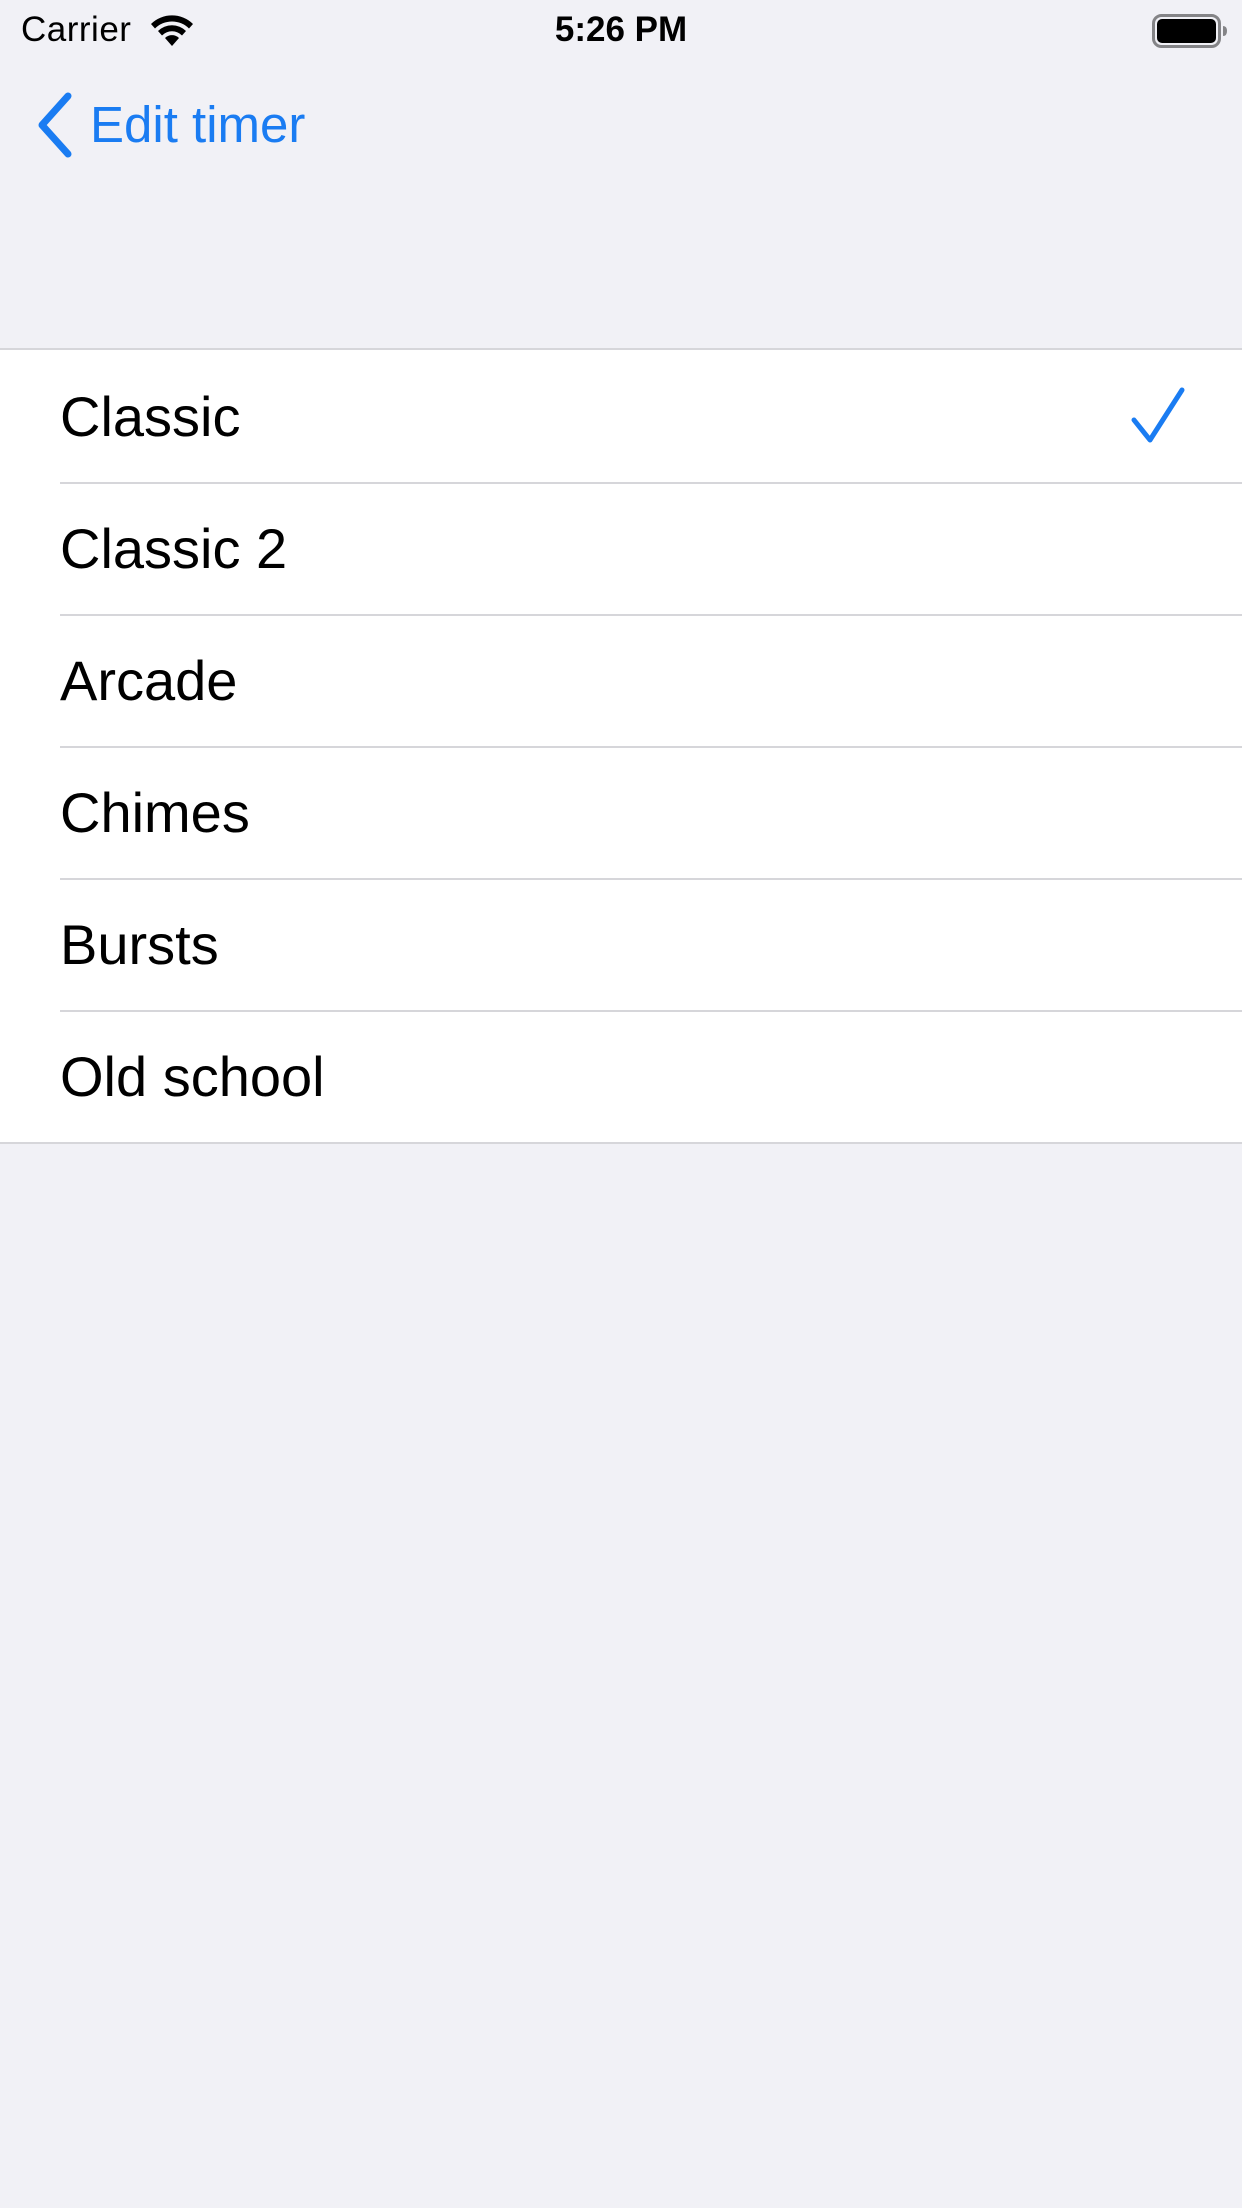 The width and height of the screenshot is (1242, 2208). Describe the element at coordinates (155, 812) in the screenshot. I see `list-item-label: Chimes` at that location.